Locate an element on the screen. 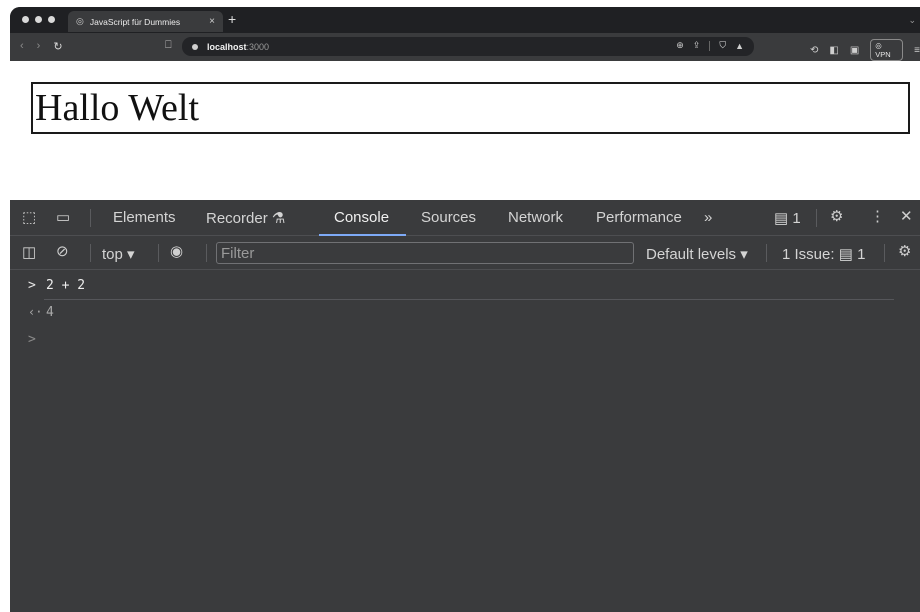 The image size is (920, 612). browser-tab: ◎ JavaScript für Dummies × is located at coordinates (145, 21).